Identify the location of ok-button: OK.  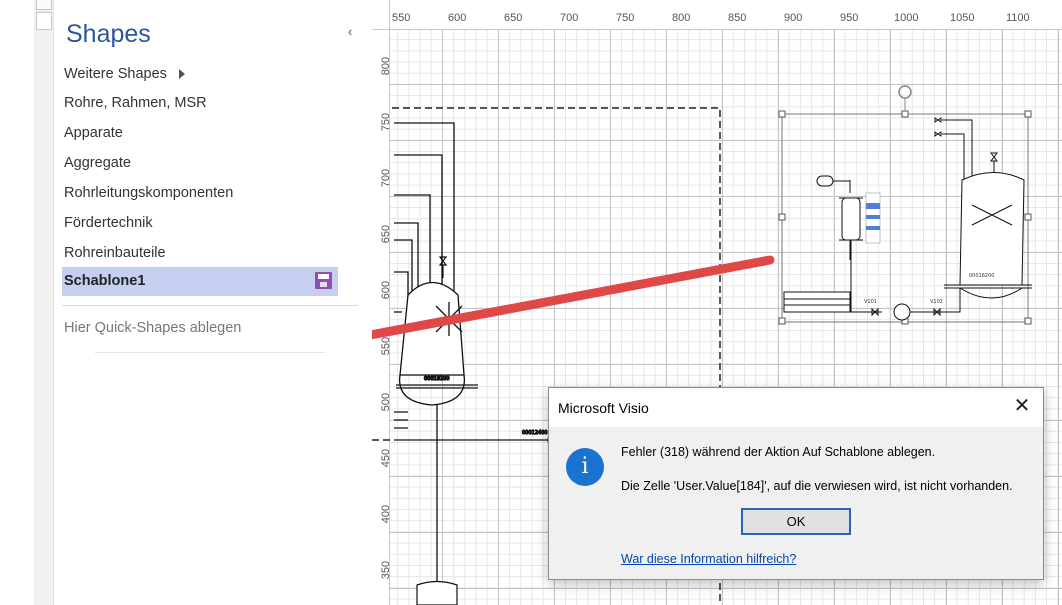
(796, 521).